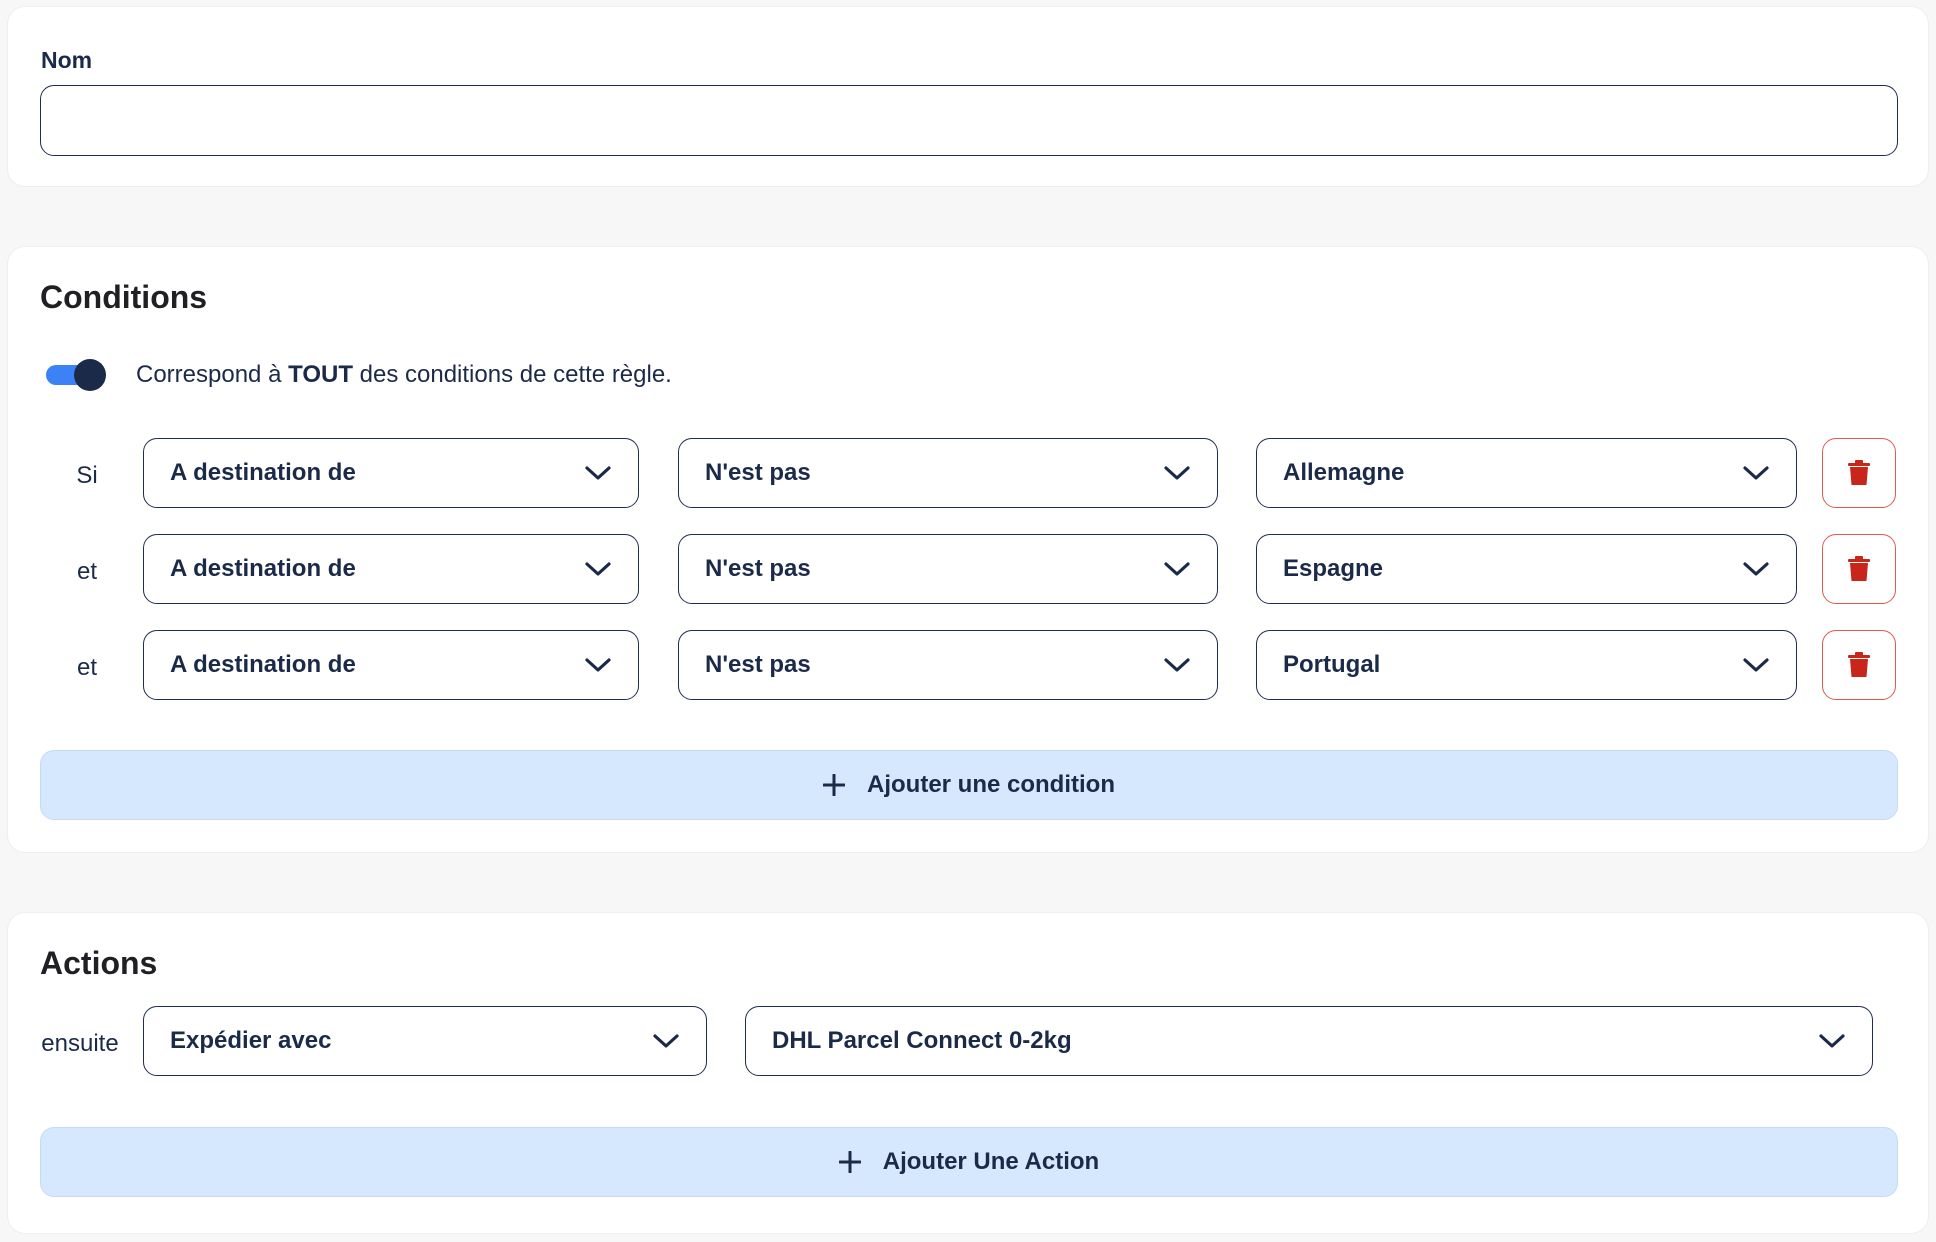  Describe the element at coordinates (969, 120) in the screenshot. I see `name-input` at that location.